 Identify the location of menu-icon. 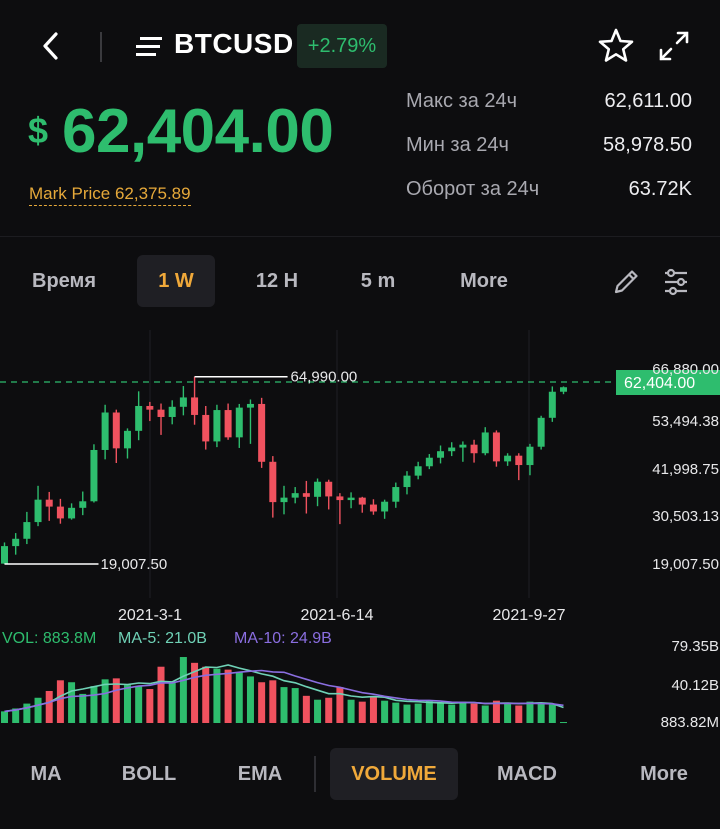
(149, 46).